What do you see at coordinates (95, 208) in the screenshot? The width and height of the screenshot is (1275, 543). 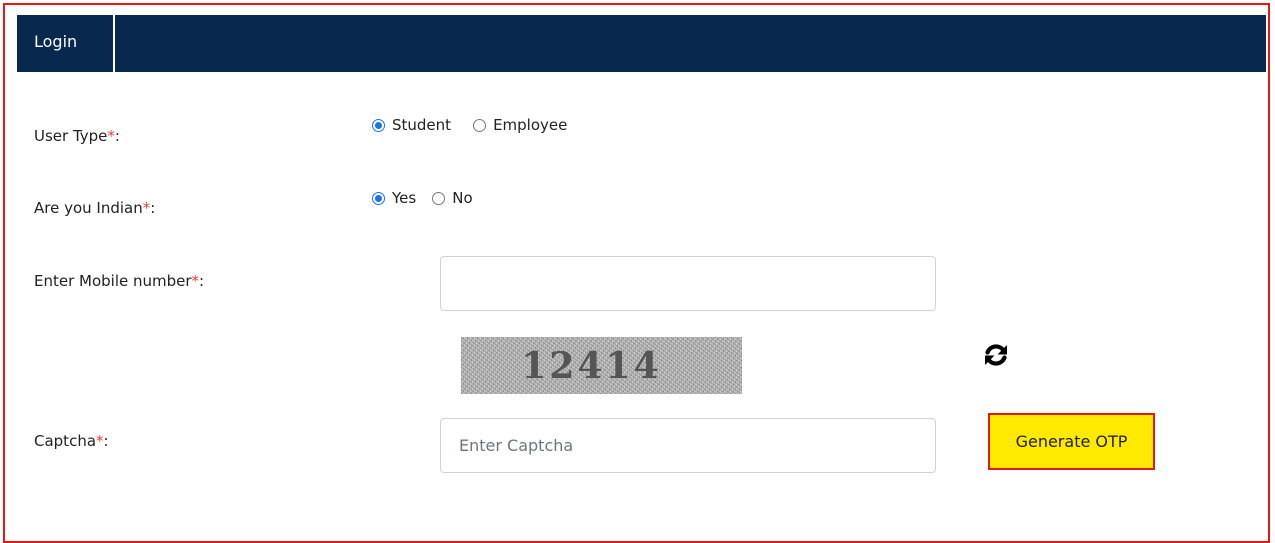 I see `indian-label: Are you Indian*:` at bounding box center [95, 208].